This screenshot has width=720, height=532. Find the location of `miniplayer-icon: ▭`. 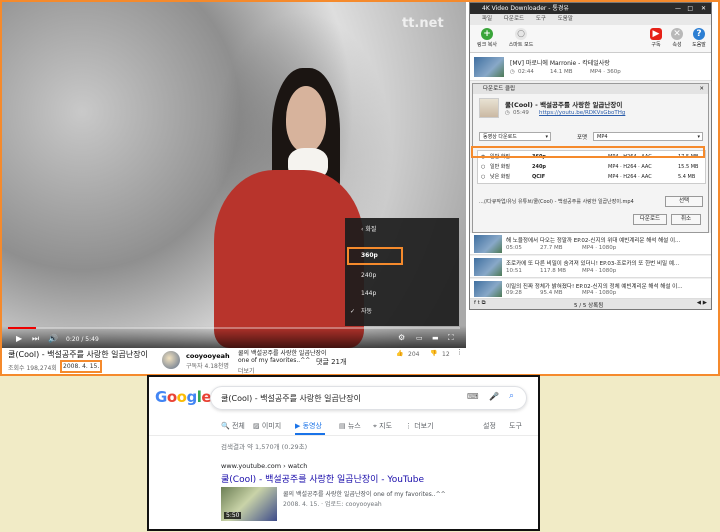

miniplayer-icon: ▭ is located at coordinates (419, 338).